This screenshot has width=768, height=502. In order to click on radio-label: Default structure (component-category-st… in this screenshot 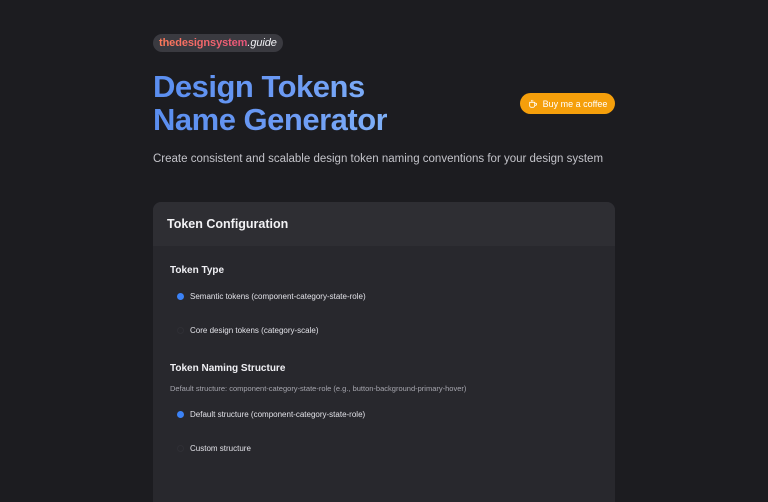, I will do `click(278, 414)`.